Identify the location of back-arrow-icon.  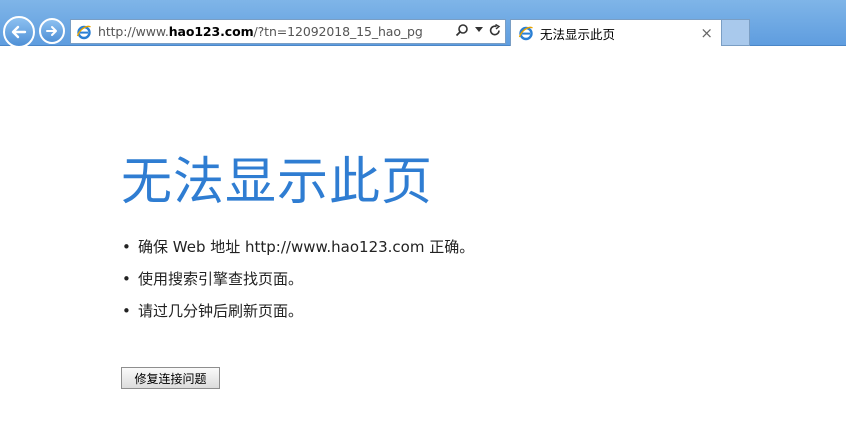
(19, 32).